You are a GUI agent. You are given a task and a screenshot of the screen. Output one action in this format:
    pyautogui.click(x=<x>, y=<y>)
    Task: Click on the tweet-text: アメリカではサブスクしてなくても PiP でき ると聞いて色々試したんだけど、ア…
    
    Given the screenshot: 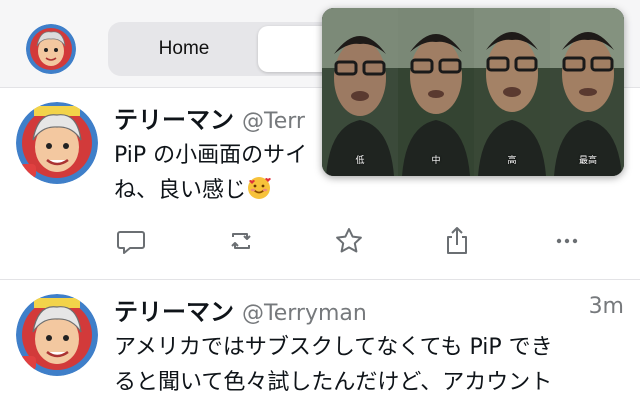 What is the action you would take?
    pyautogui.click(x=374, y=365)
    